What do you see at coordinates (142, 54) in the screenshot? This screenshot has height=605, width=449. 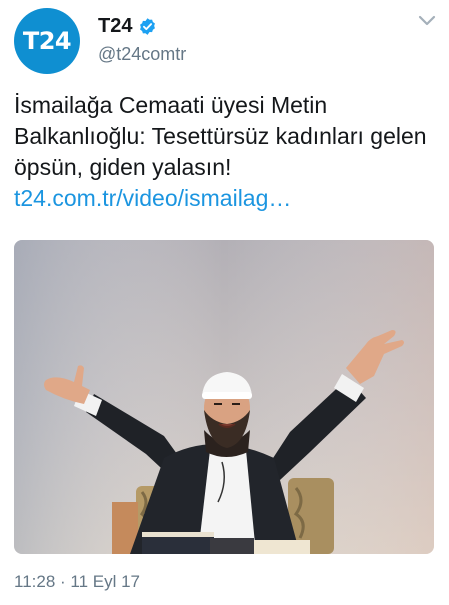 I see `account-handle: @t24comtr` at bounding box center [142, 54].